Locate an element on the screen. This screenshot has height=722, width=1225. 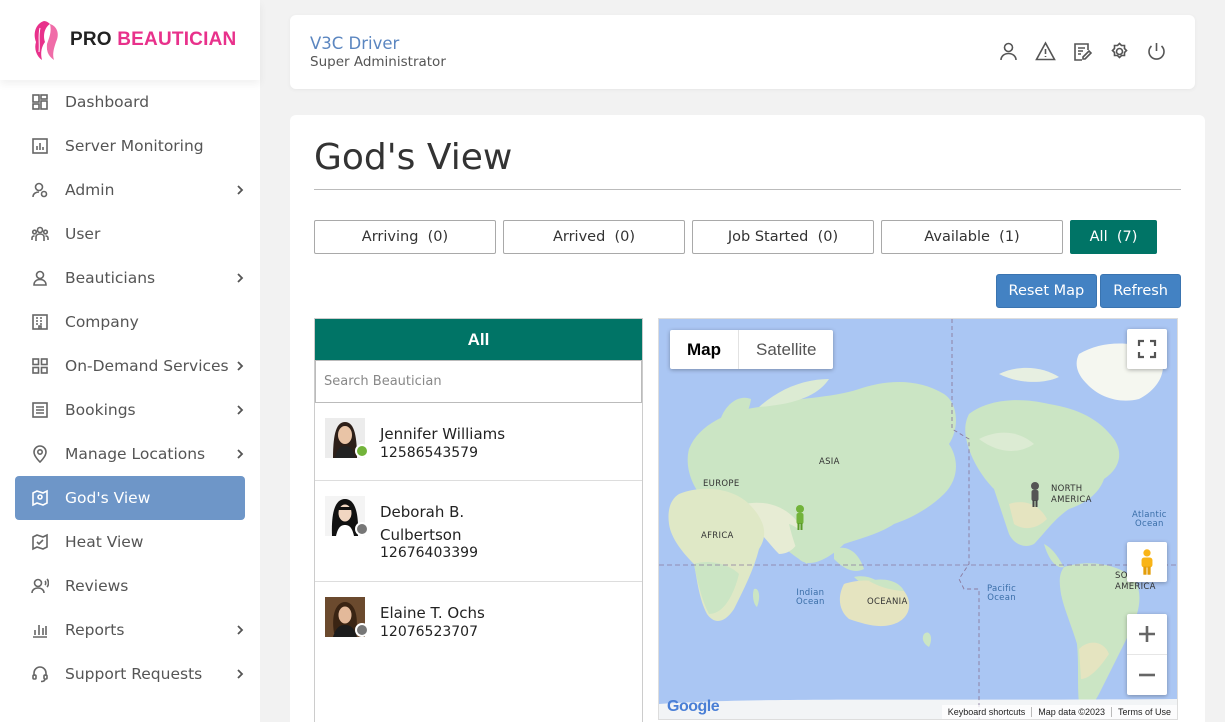
sidebar-item-server-monitoring: Server Monitoring is located at coordinates (130, 146).